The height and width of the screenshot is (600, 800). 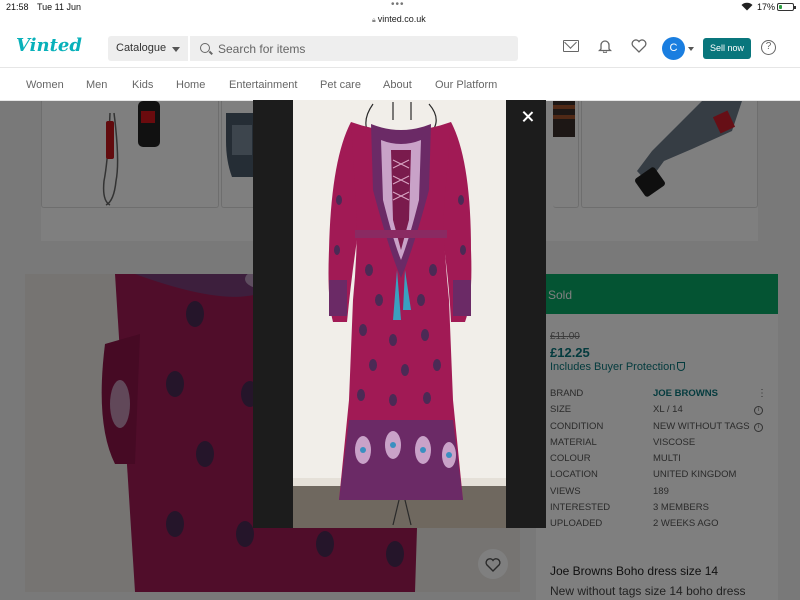 I want to click on address-bar: 🔒︎ vinted.co.uk, so click(x=399, y=19).